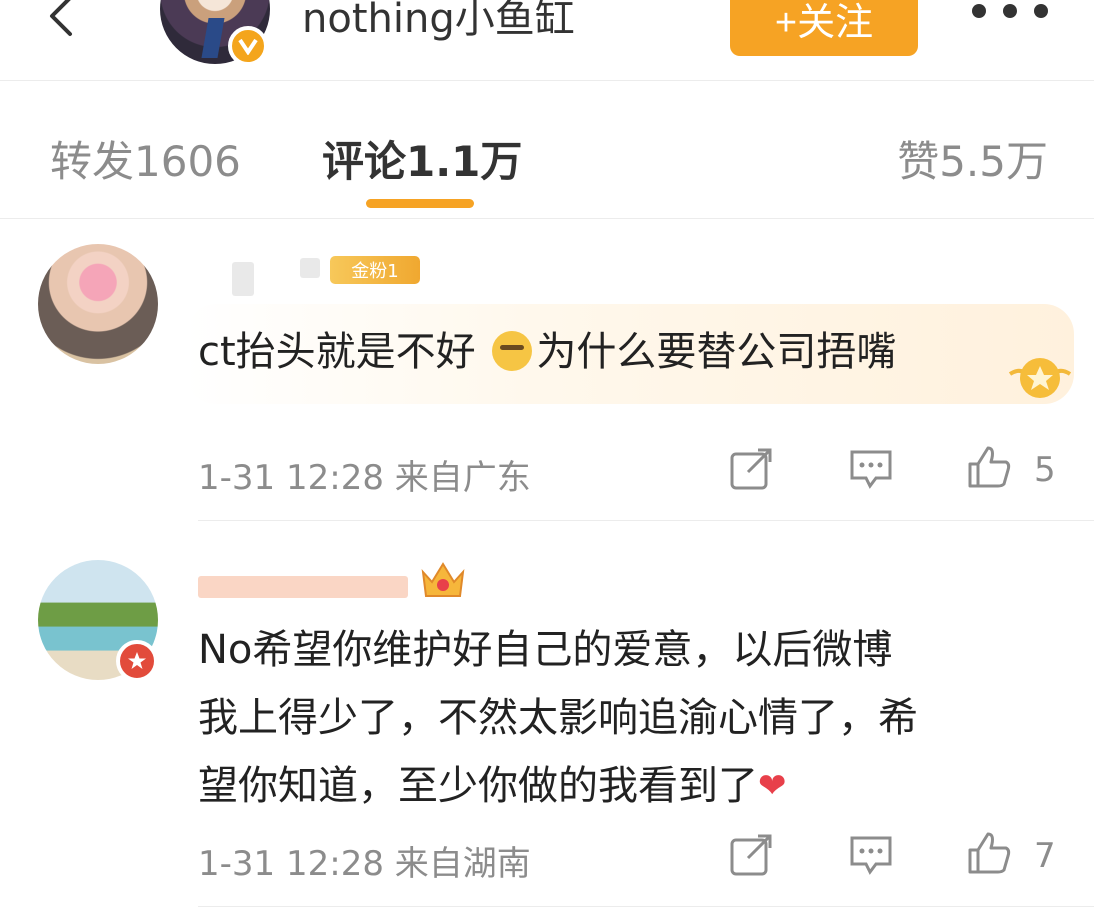 The height and width of the screenshot is (916, 1094). I want to click on fan-badge-label: 金粉1, so click(375, 271).